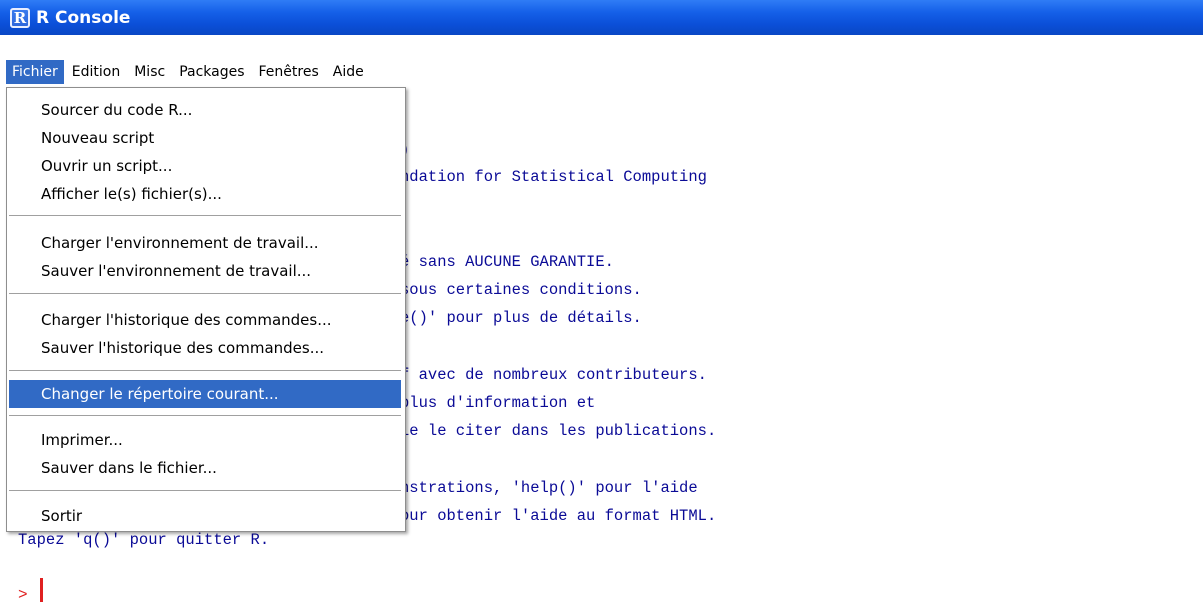 The image size is (1203, 608). What do you see at coordinates (348, 72) in the screenshot?
I see `menu-aide: Aide` at bounding box center [348, 72].